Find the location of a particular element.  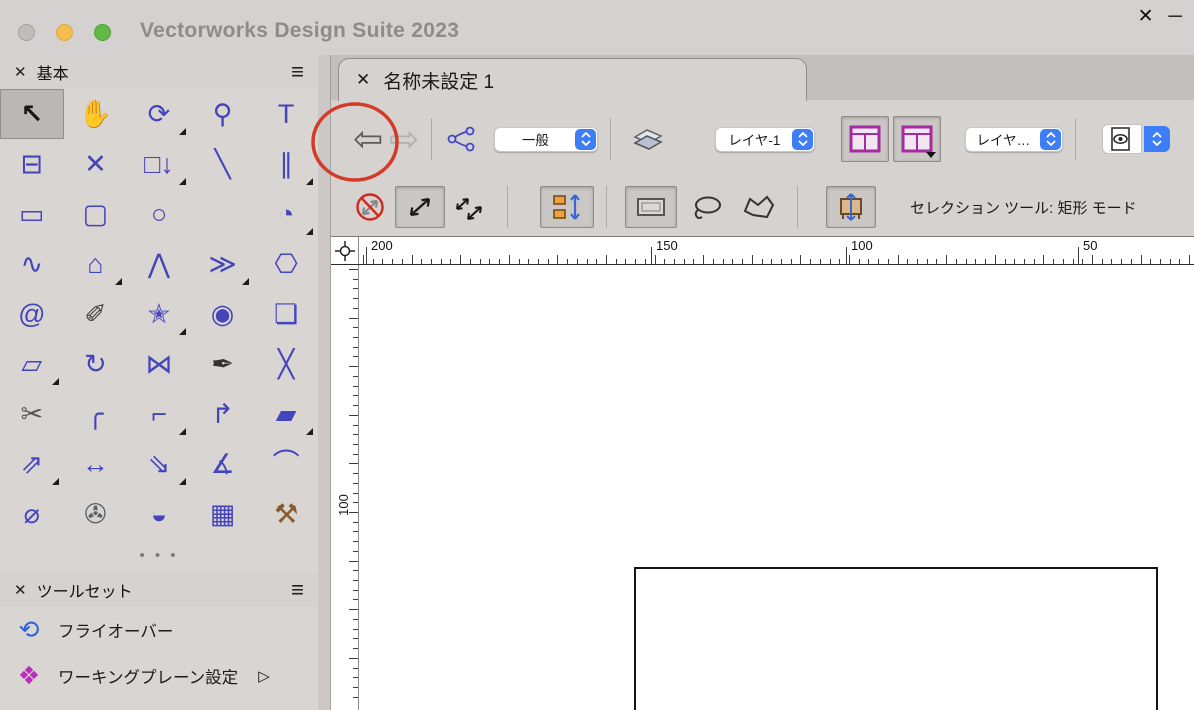

lasso-marquee-mode-button is located at coordinates (707, 207).